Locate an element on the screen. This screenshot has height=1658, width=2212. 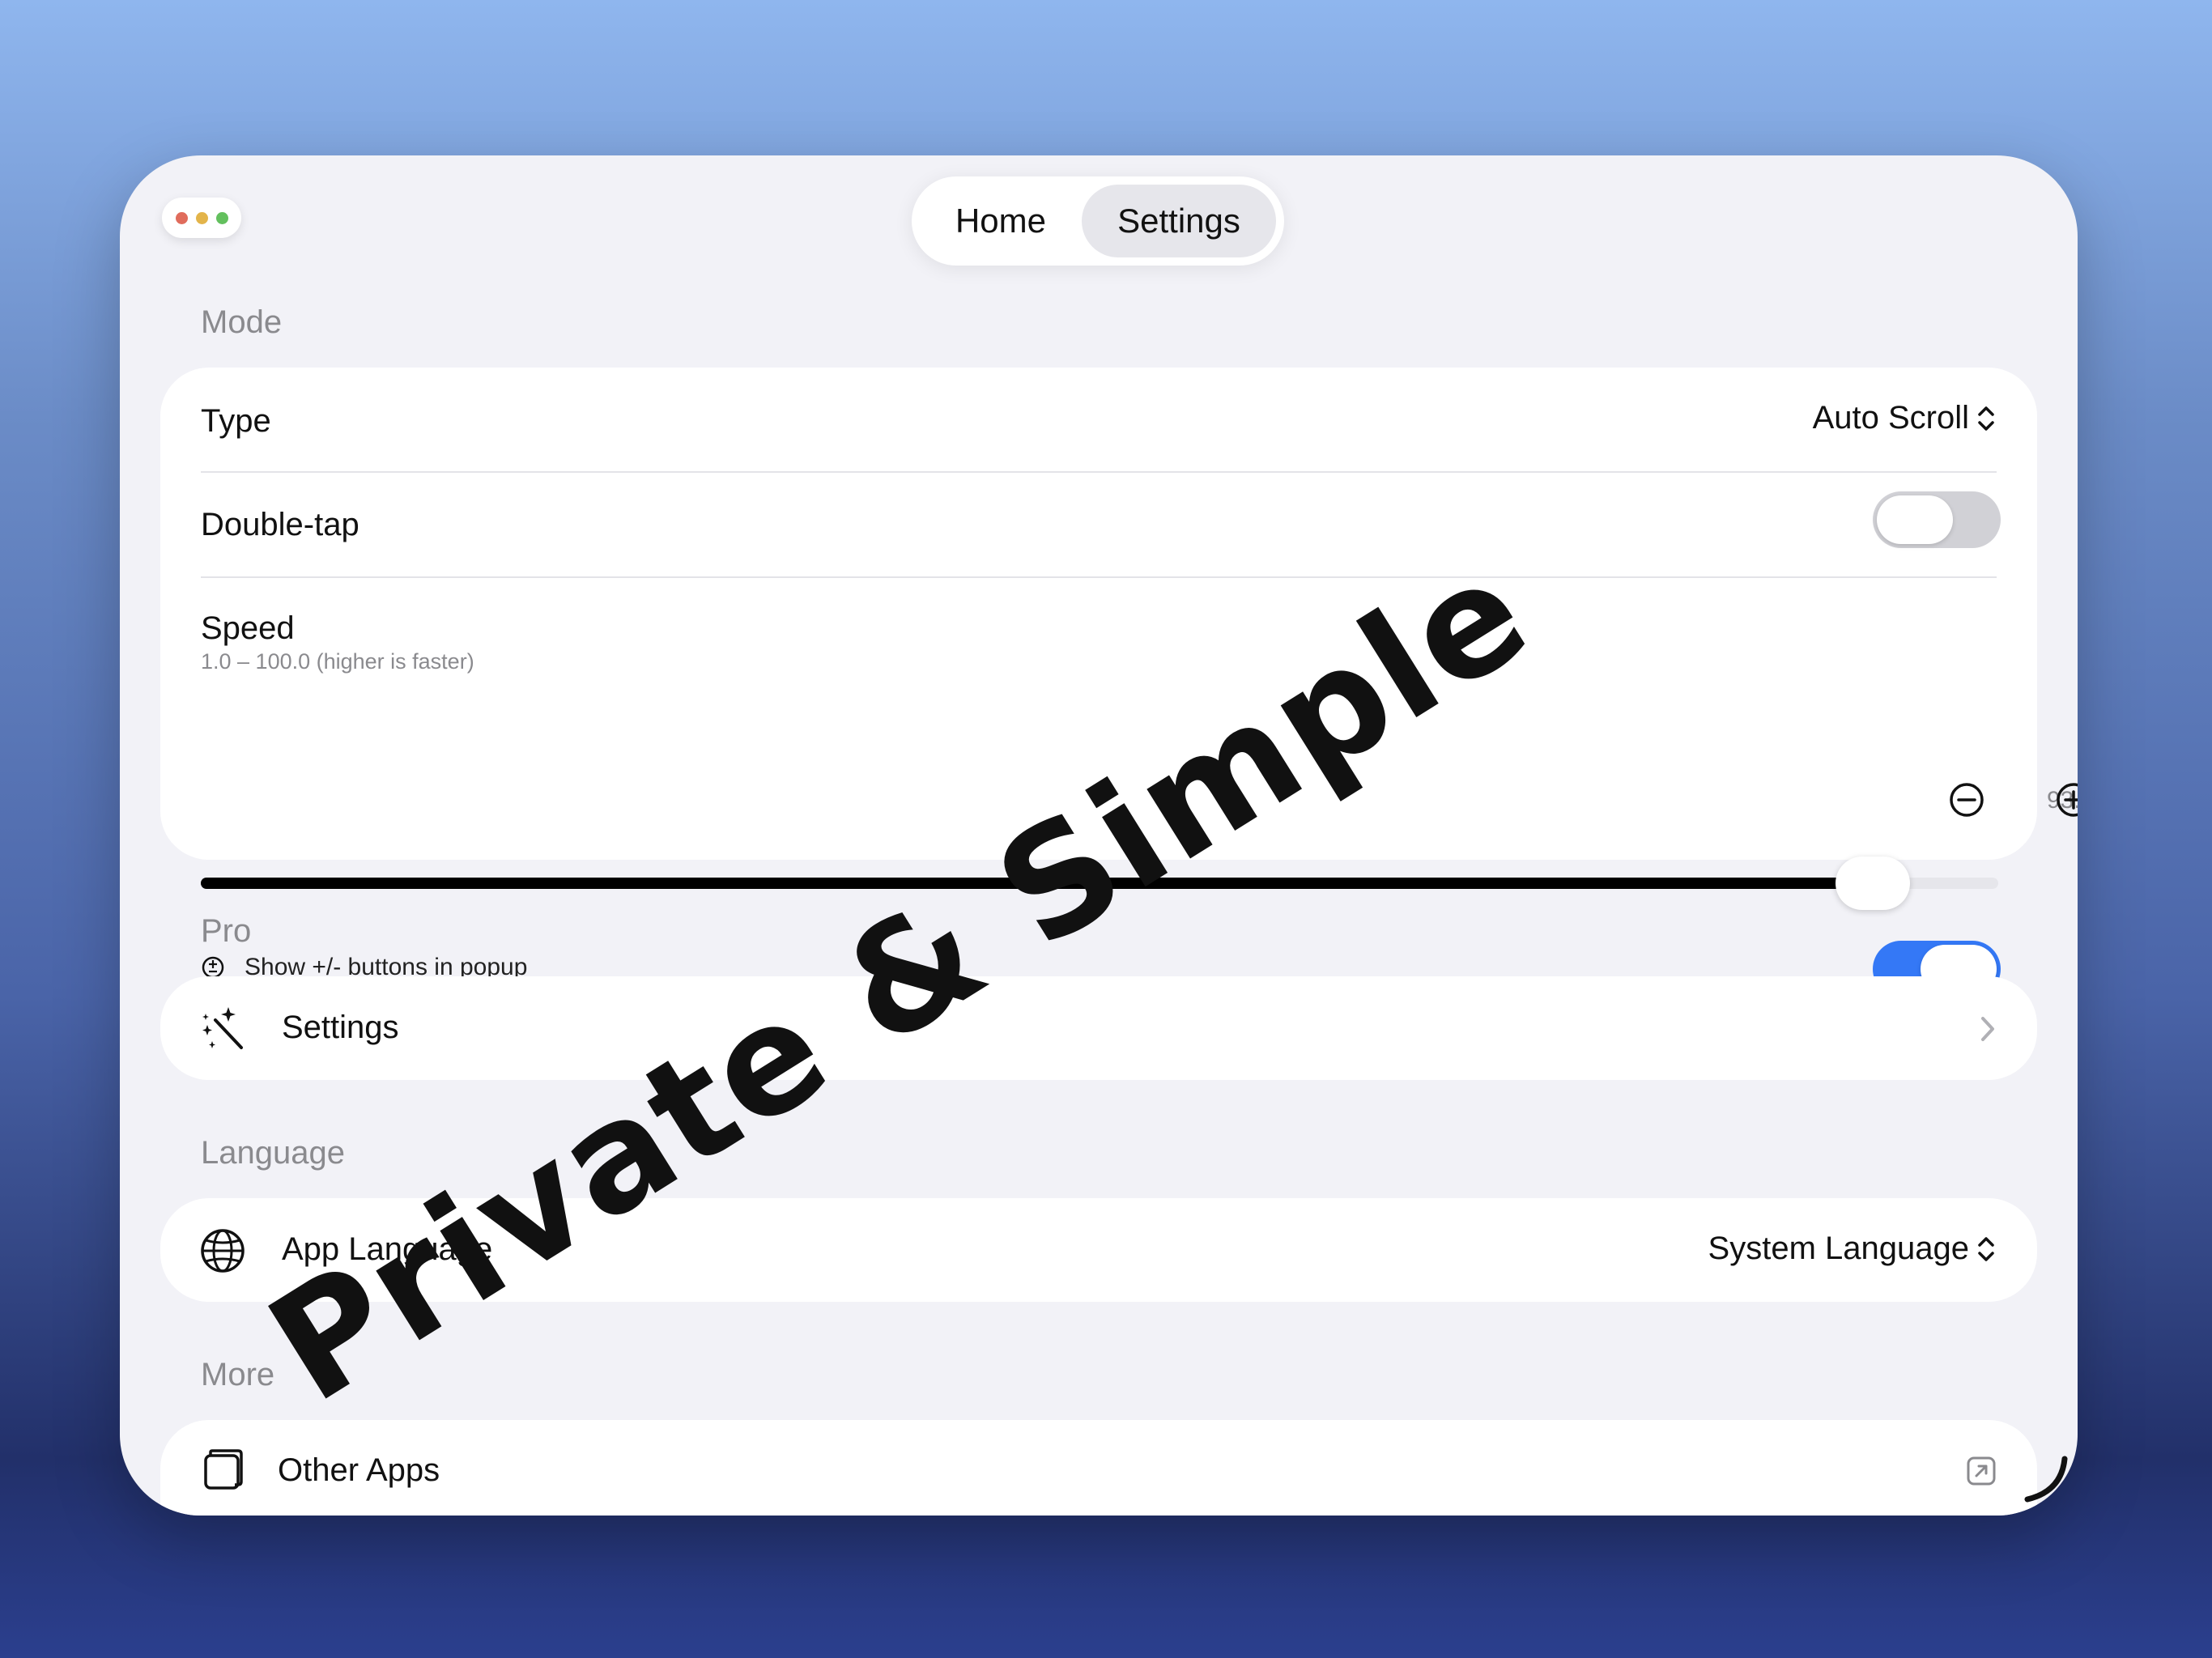
apps-stack-icon is located at coordinates (223, 1469).